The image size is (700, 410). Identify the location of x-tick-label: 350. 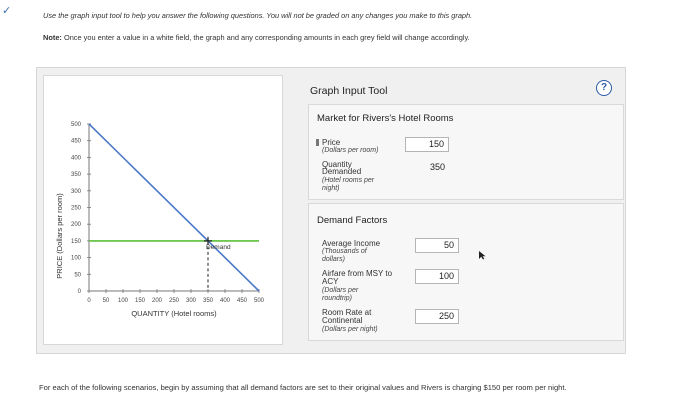
(208, 301).